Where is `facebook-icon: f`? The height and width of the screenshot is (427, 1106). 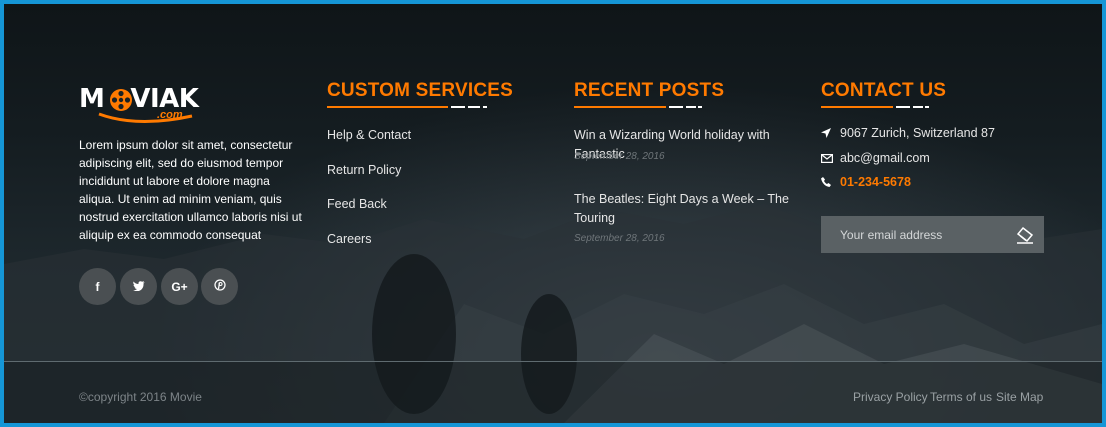 facebook-icon: f is located at coordinates (97, 286).